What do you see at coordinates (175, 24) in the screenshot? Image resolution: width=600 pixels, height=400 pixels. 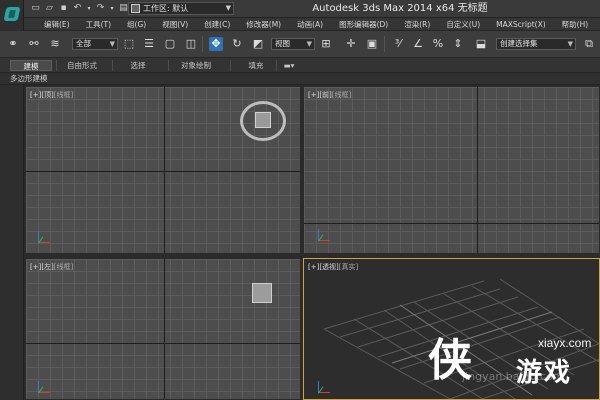 I see `menu-views: 视图(V)` at bounding box center [175, 24].